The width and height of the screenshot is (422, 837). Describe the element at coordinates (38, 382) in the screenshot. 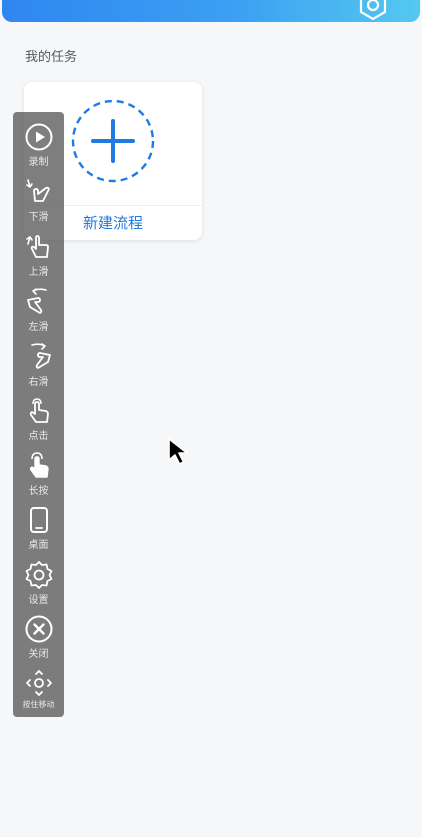

I see `tool-label: 右滑` at that location.